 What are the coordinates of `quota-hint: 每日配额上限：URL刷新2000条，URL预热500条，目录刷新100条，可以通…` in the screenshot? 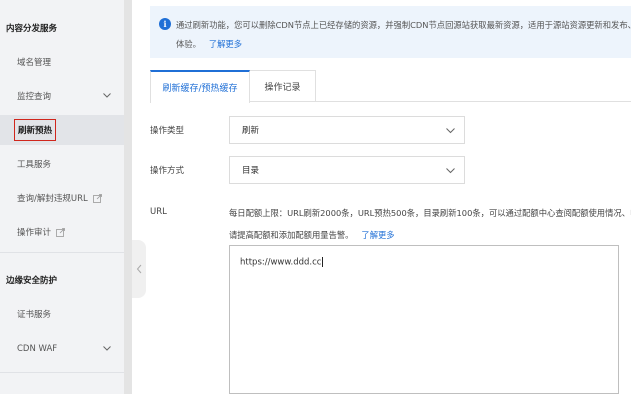 It's located at (430, 224).